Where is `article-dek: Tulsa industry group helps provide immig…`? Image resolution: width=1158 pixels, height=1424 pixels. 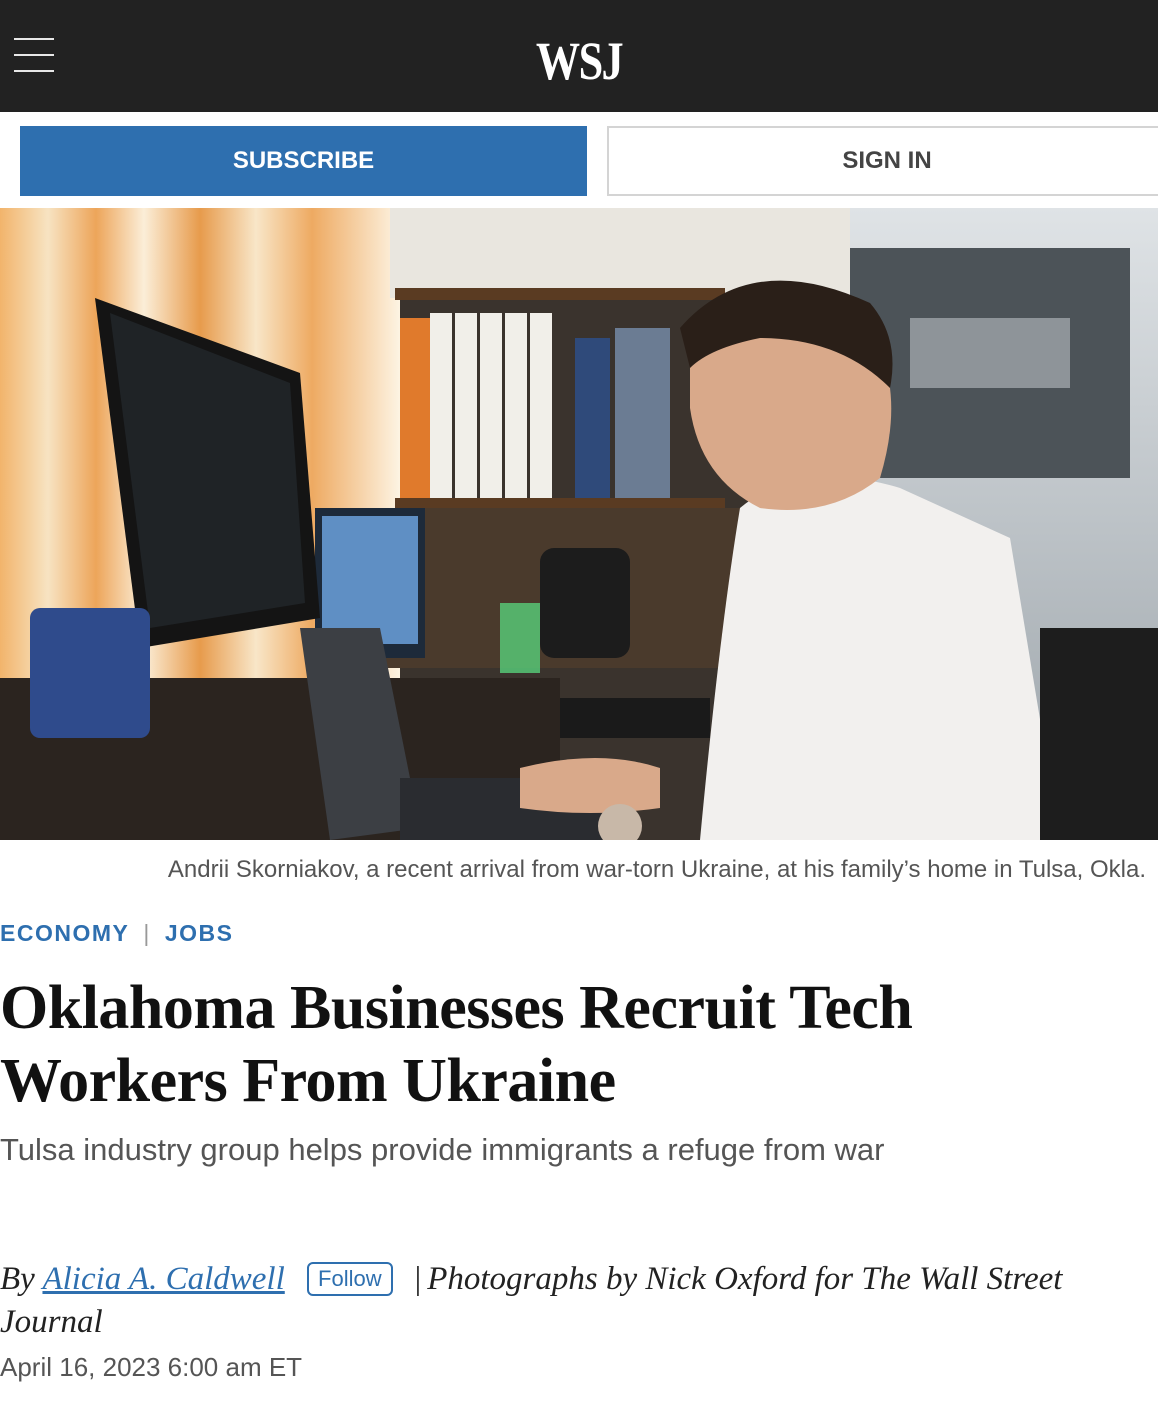
article-dek: Tulsa industry group helps provide immig… is located at coordinates (442, 1149).